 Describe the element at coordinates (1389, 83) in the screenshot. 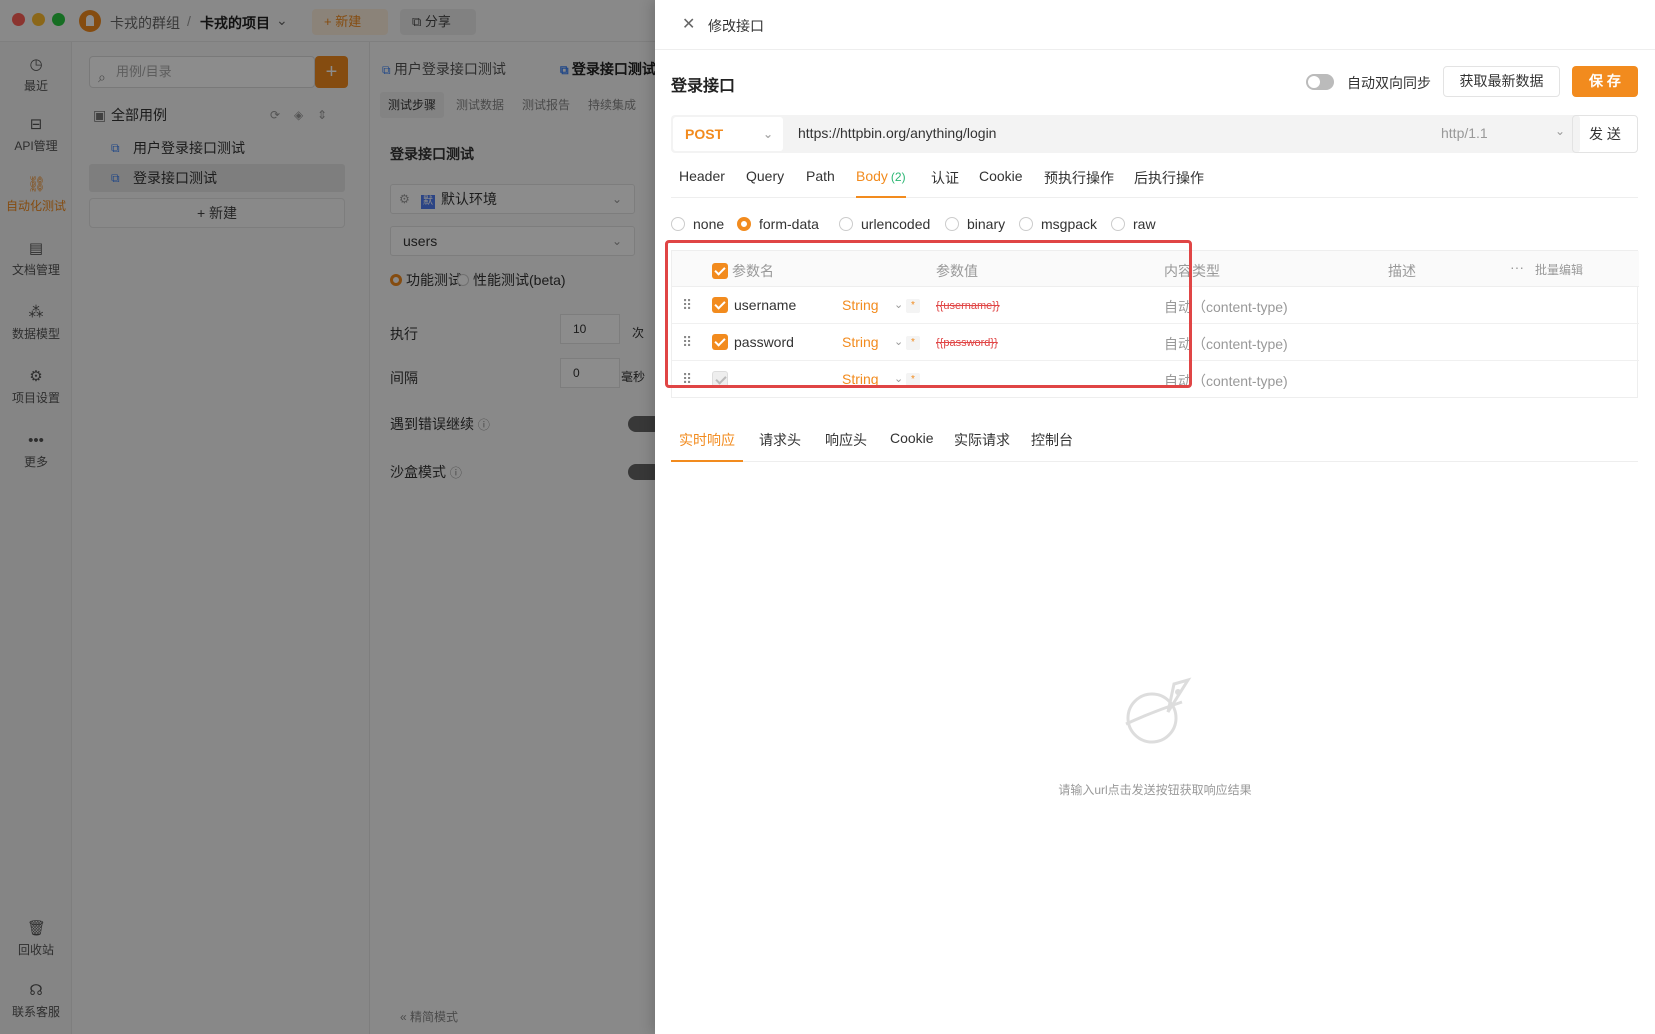

I see `auto-sync-label: 自动双向同步` at that location.